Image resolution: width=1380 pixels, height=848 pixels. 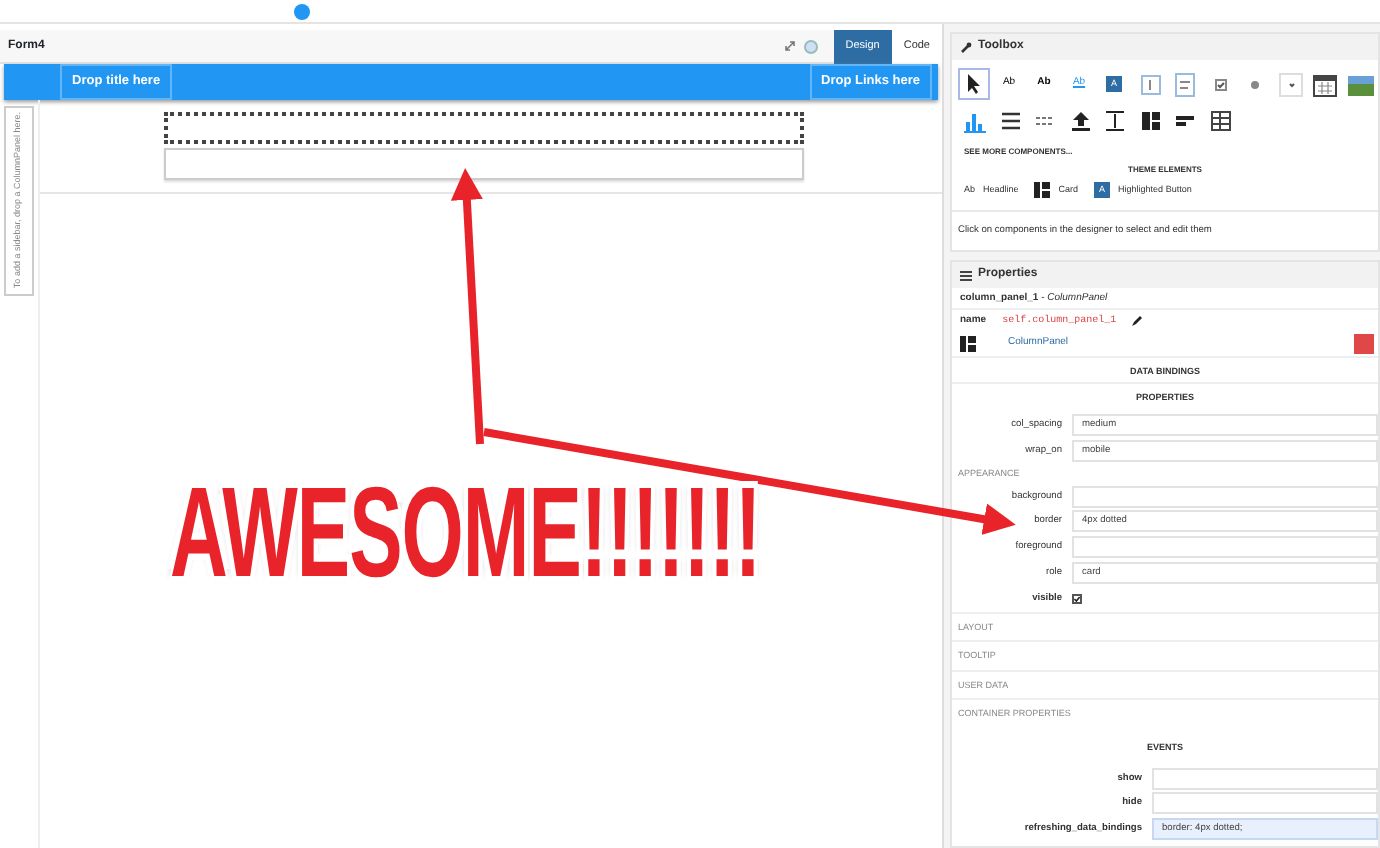 I want to click on list-icon, so click(x=966, y=275).